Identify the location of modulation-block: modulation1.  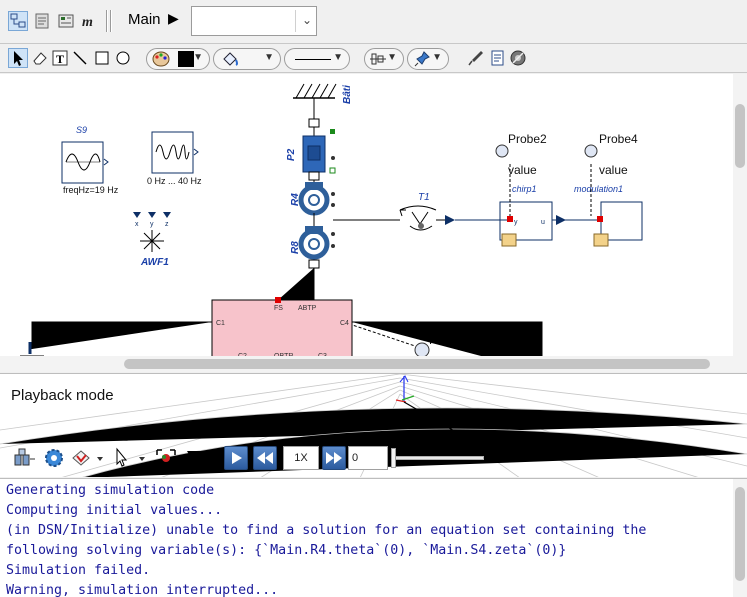
(597, 205).